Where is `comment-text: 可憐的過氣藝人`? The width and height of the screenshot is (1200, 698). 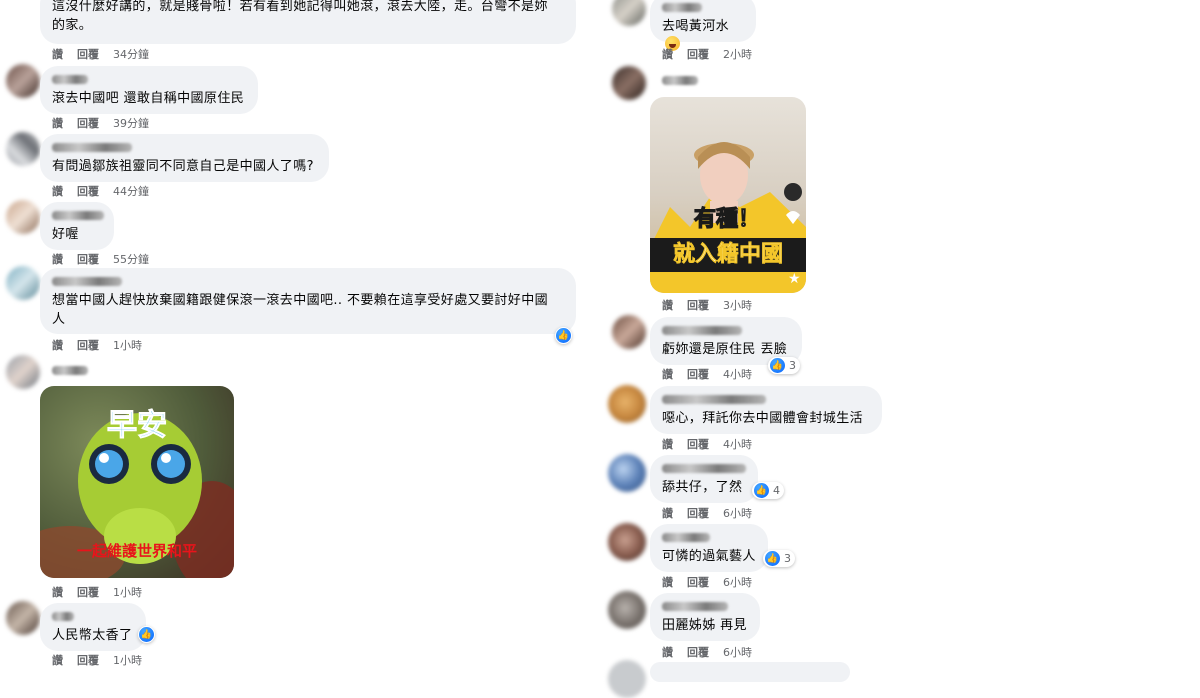
comment-text: 可憐的過氣藝人 is located at coordinates (709, 556).